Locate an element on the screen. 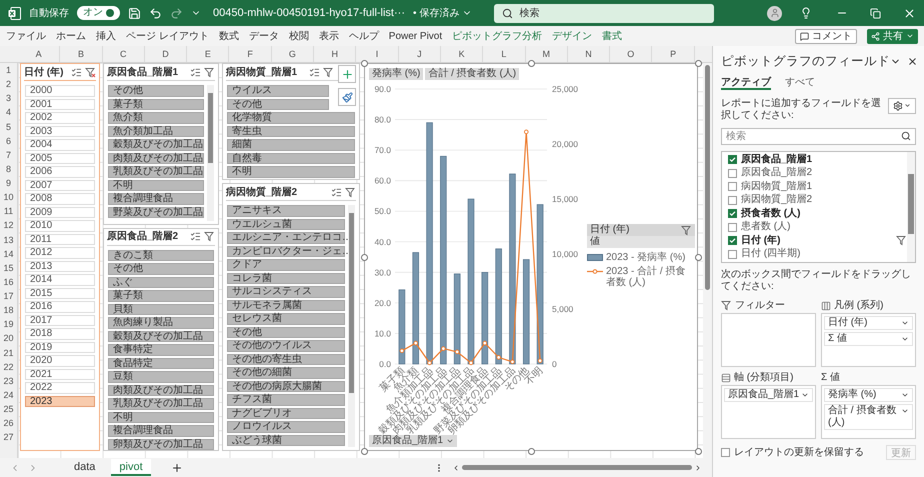  column-header: B is located at coordinates (81, 54).